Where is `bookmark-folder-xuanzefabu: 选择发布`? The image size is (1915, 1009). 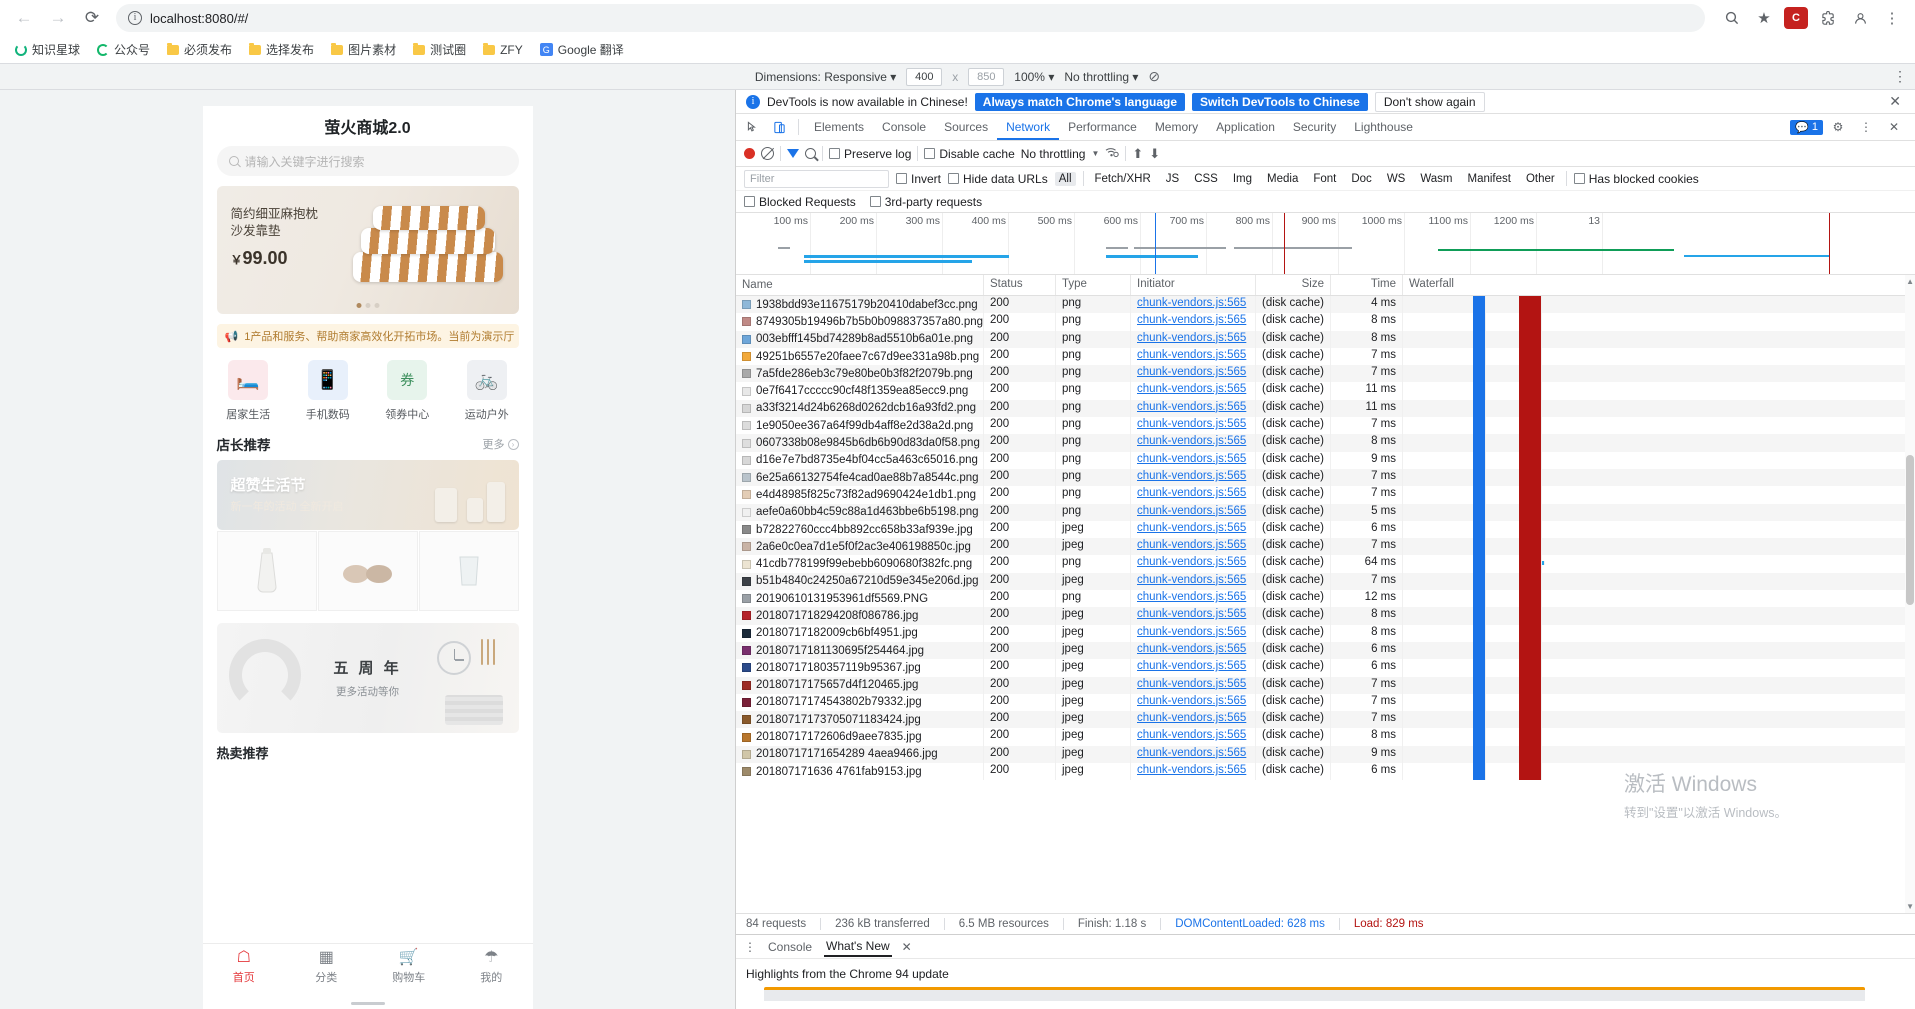 bookmark-folder-xuanzefabu: 选择发布 is located at coordinates (281, 49).